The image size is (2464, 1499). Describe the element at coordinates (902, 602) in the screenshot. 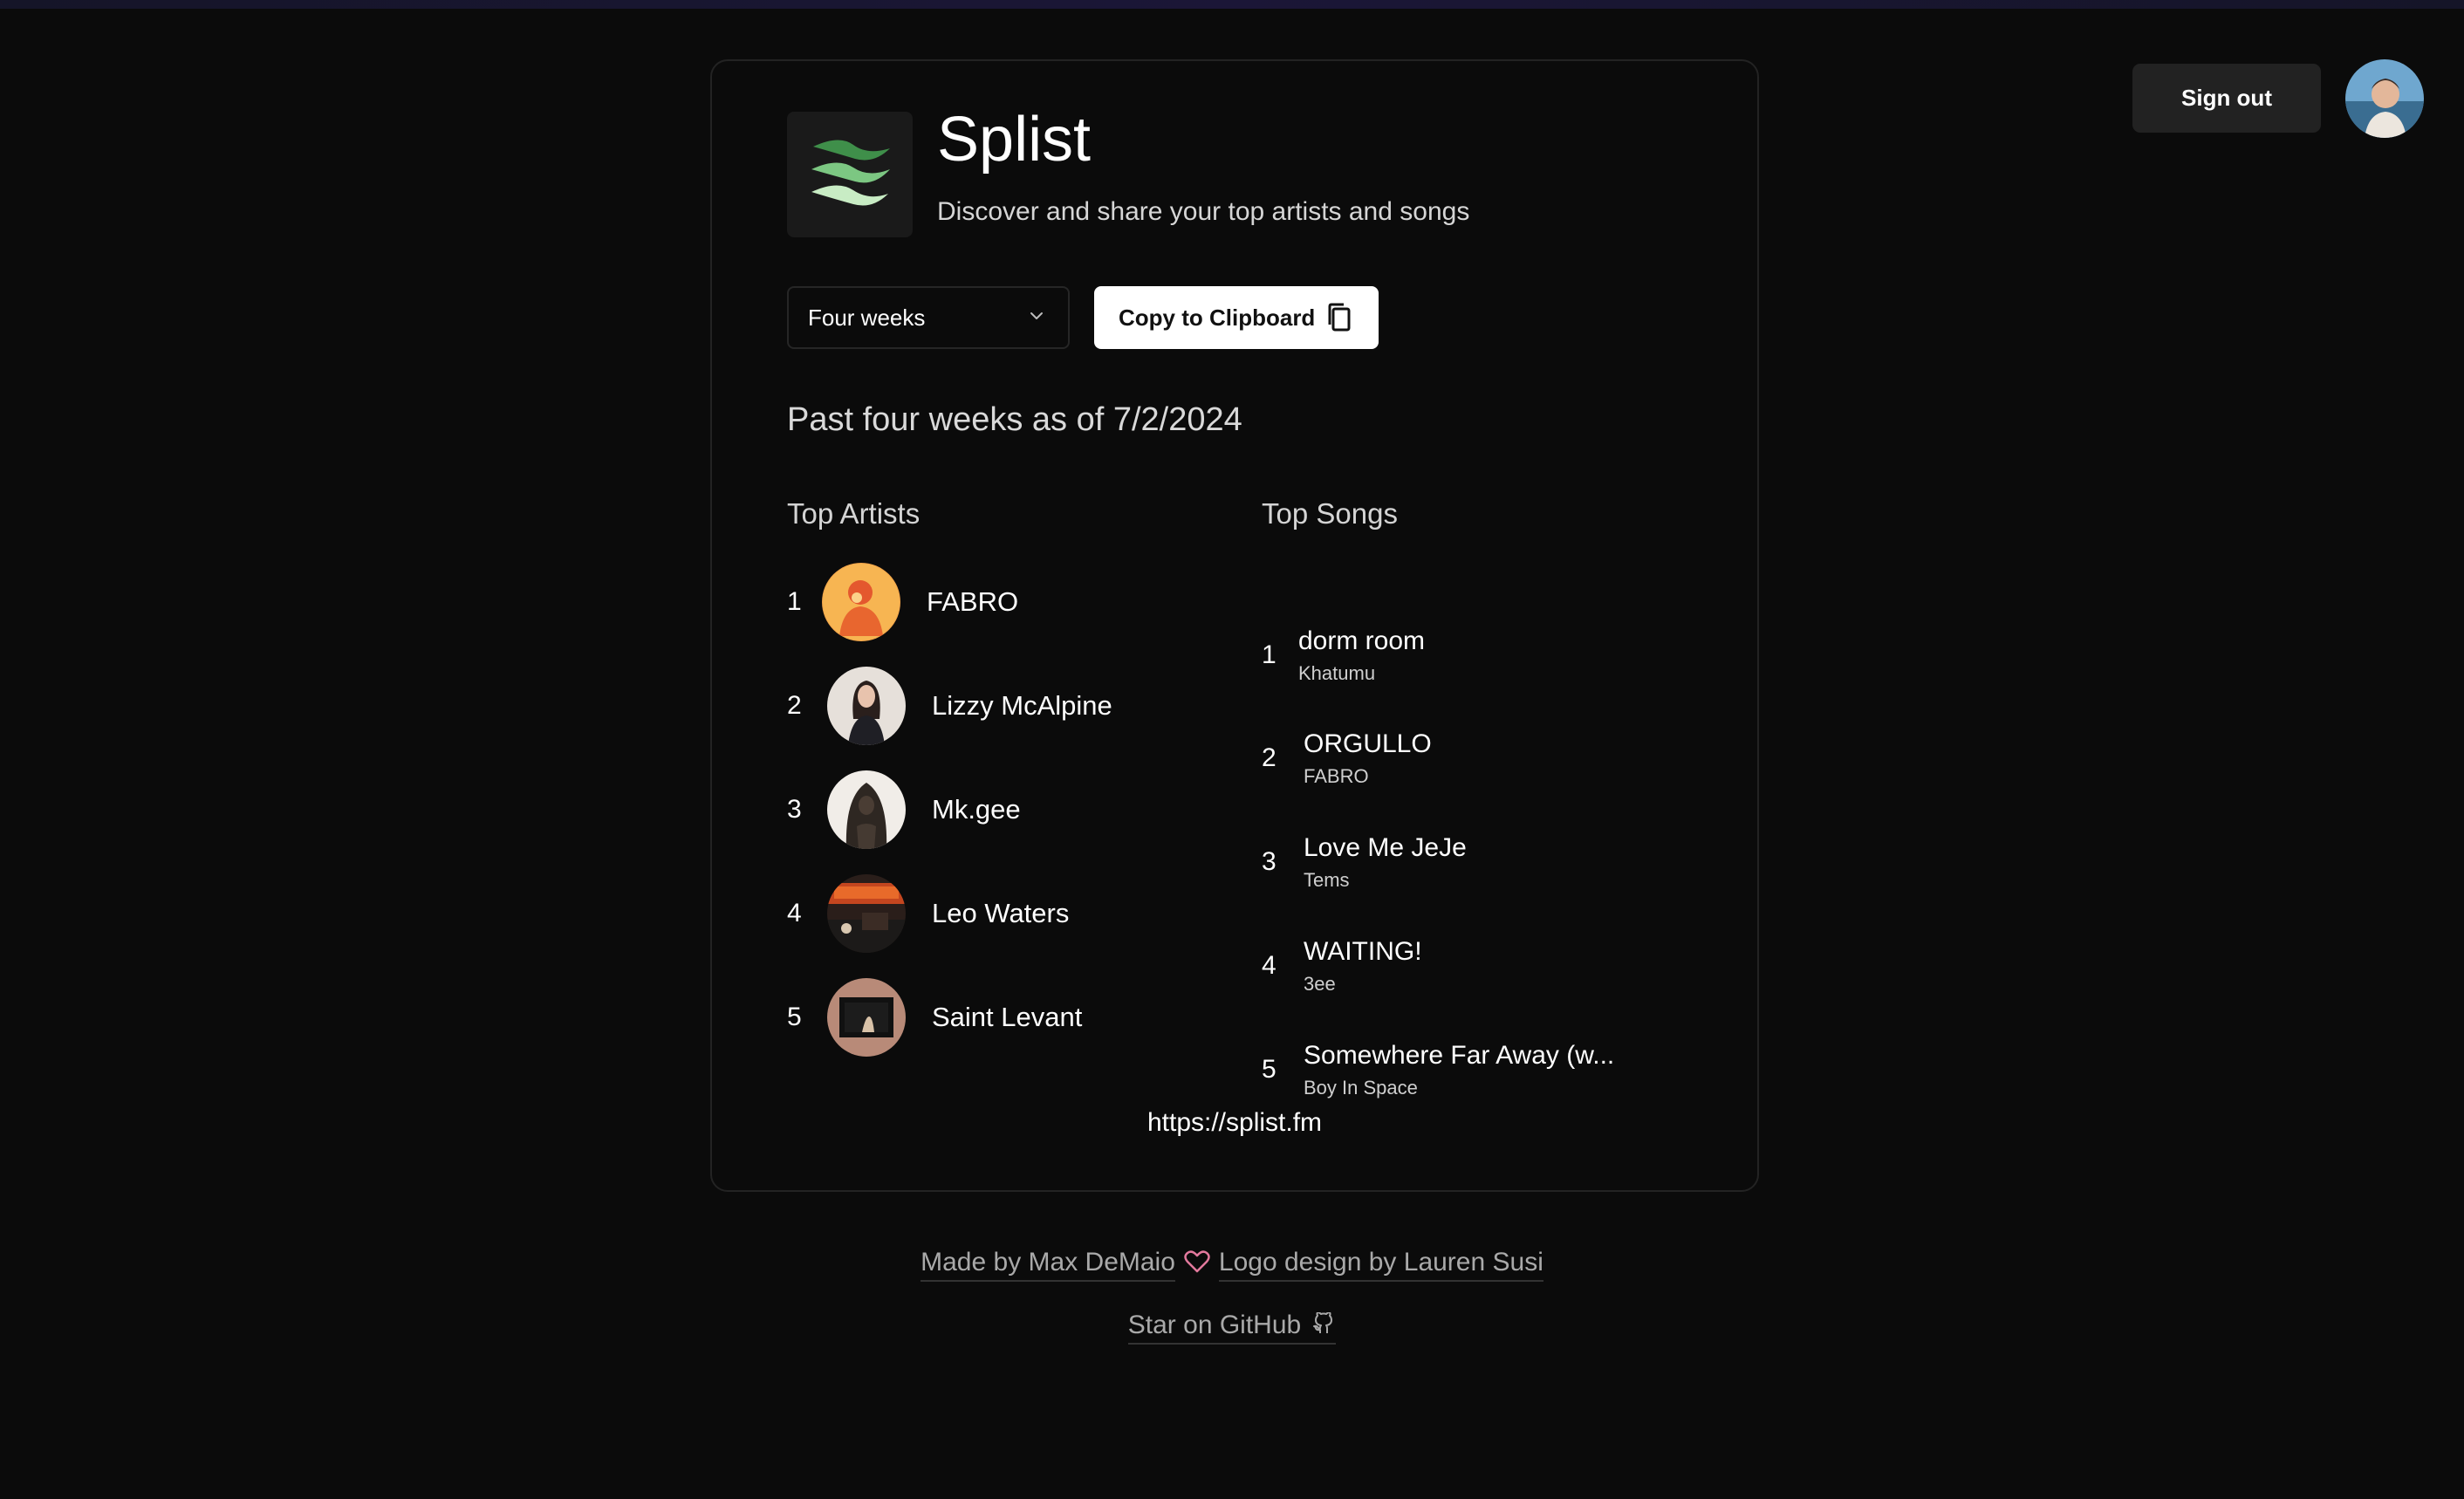

I see `artist-row: 1 FABRO` at that location.